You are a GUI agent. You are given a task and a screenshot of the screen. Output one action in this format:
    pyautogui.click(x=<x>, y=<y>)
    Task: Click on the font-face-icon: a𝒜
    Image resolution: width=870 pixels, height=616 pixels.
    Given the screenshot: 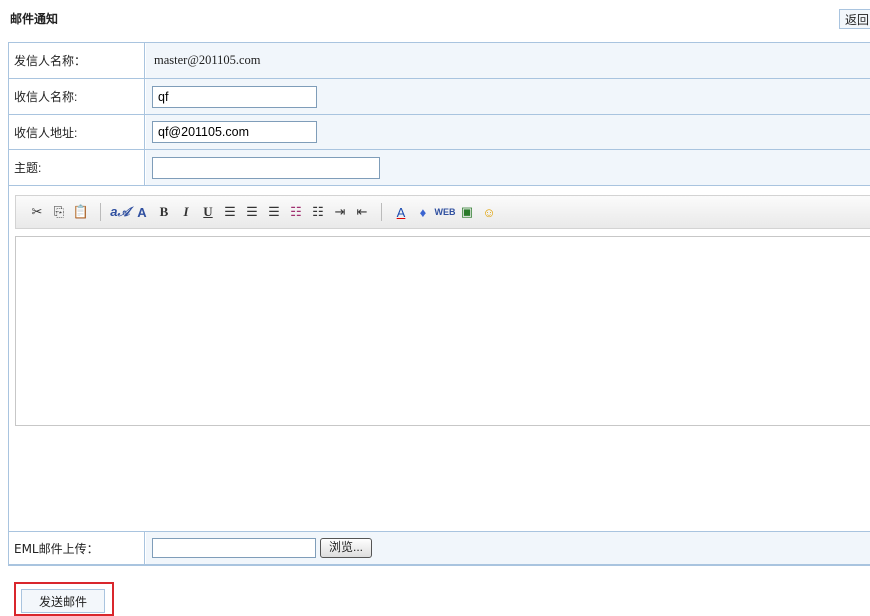 What is the action you would take?
    pyautogui.click(x=120, y=212)
    